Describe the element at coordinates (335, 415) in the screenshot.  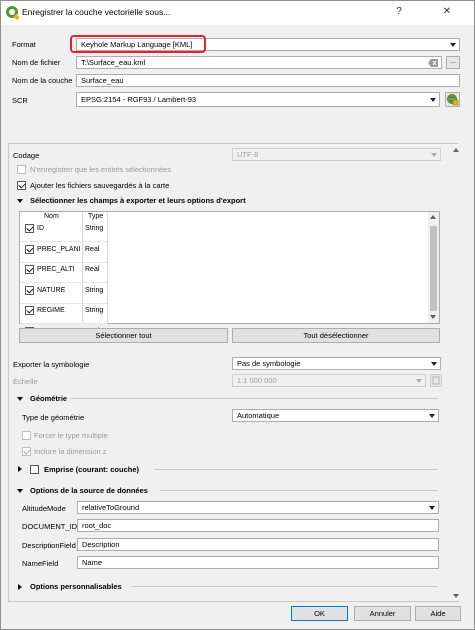
I see `geometry-type-select: Automatique` at that location.